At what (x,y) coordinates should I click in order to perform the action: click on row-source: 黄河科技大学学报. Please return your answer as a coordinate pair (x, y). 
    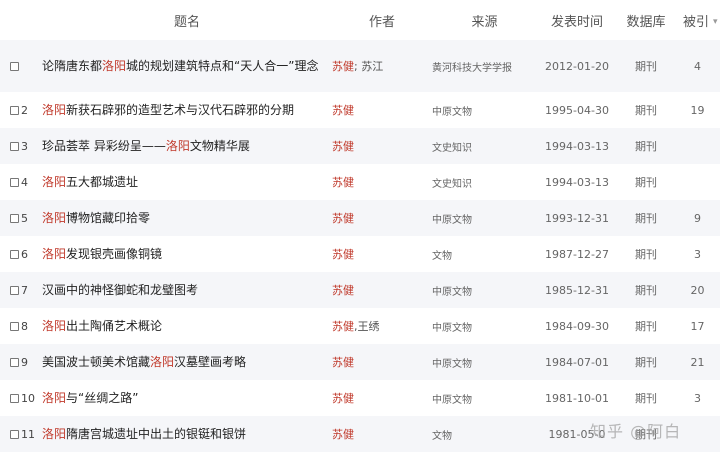
    Looking at the image, I should click on (484, 66).